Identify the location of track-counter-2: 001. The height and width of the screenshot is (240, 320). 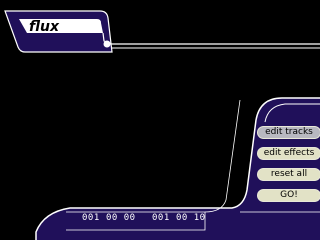
(161, 218).